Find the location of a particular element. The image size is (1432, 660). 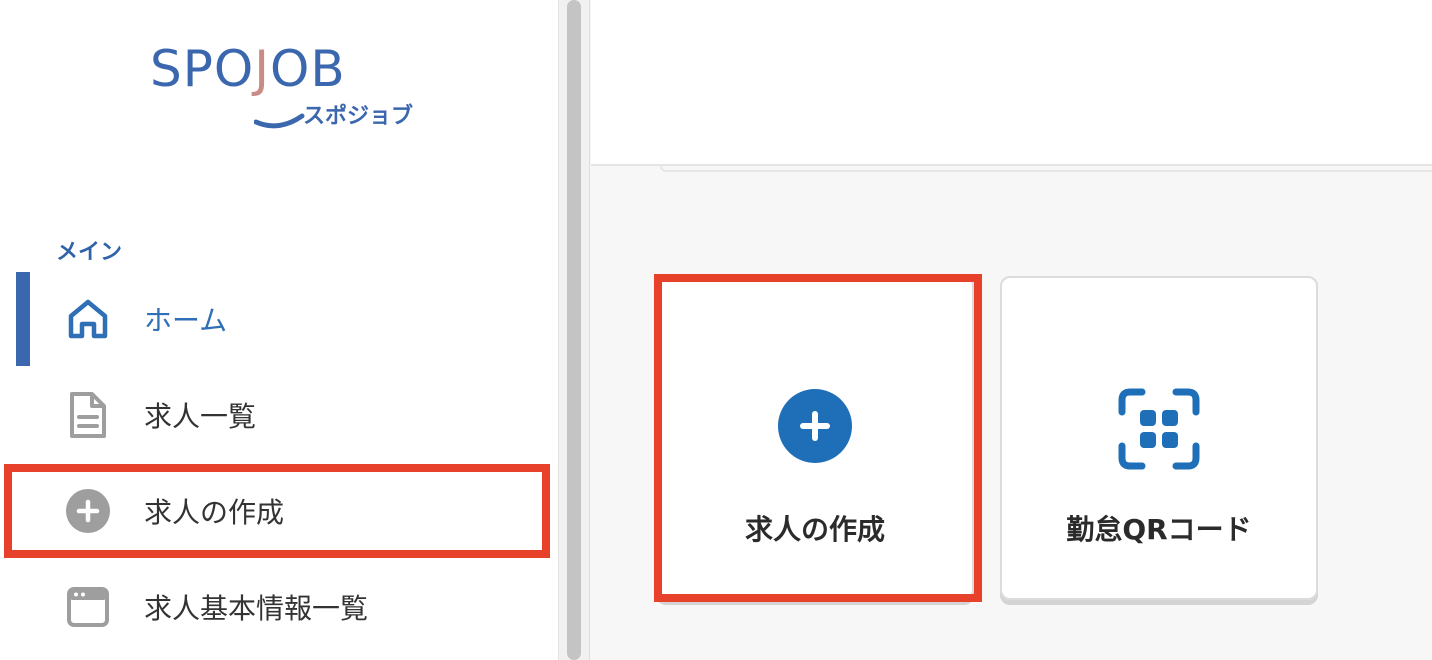

logo-text-j: J is located at coordinates (262, 69).